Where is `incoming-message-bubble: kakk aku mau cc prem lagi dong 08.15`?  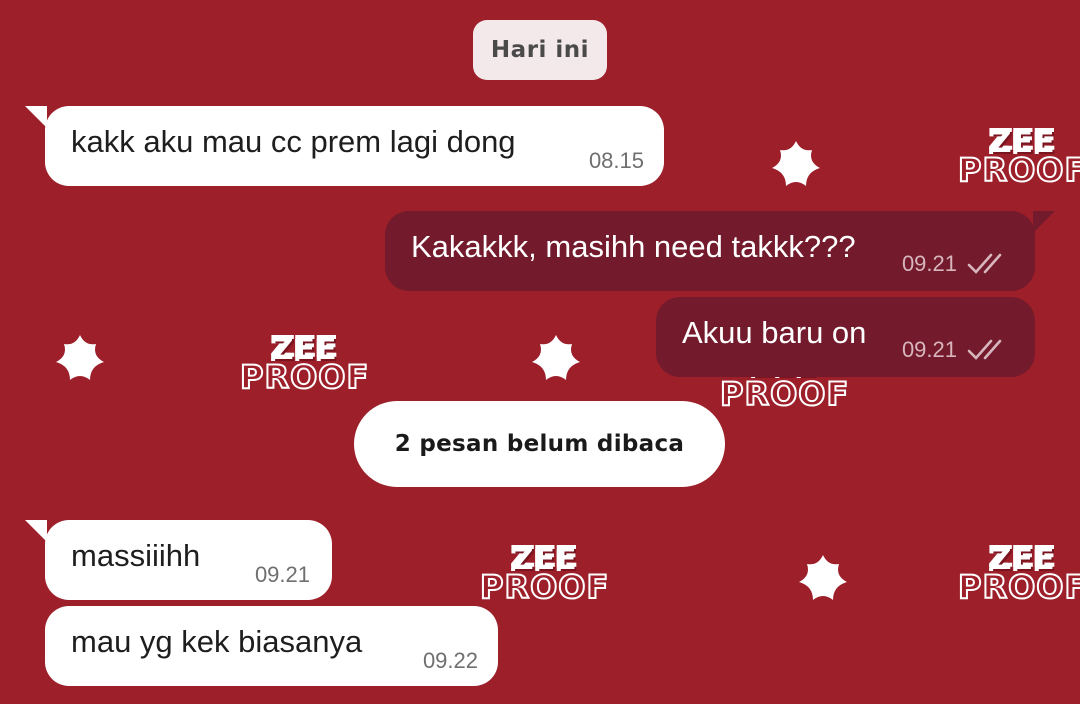 incoming-message-bubble: kakk aku mau cc prem lagi dong 08.15 is located at coordinates (354, 146).